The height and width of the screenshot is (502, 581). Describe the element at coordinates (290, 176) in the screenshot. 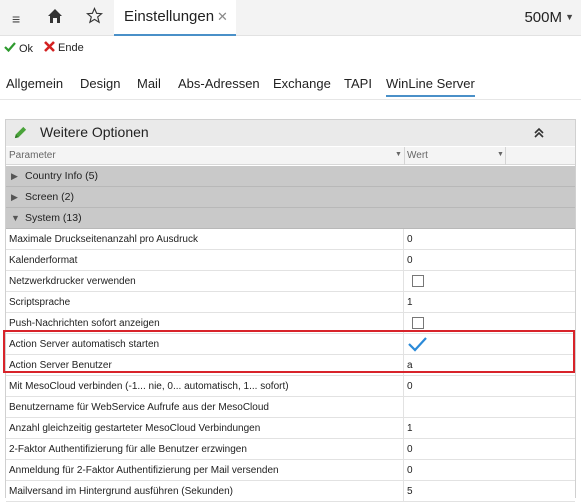

I see `group-country-info: ▶ Country Info (5)` at that location.